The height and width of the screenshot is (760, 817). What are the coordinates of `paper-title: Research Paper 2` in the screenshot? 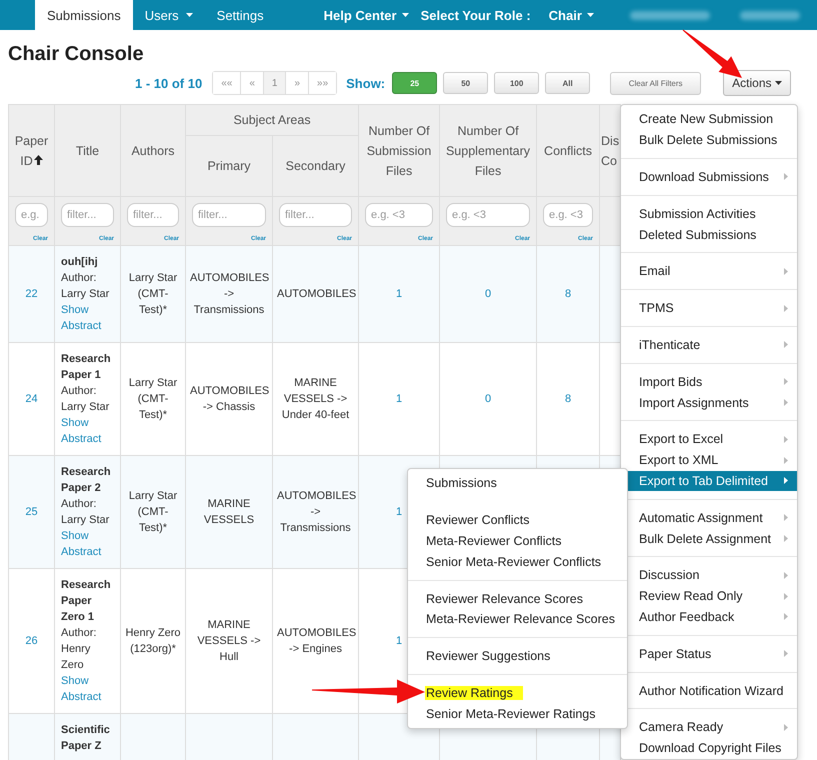 It's located at (86, 480).